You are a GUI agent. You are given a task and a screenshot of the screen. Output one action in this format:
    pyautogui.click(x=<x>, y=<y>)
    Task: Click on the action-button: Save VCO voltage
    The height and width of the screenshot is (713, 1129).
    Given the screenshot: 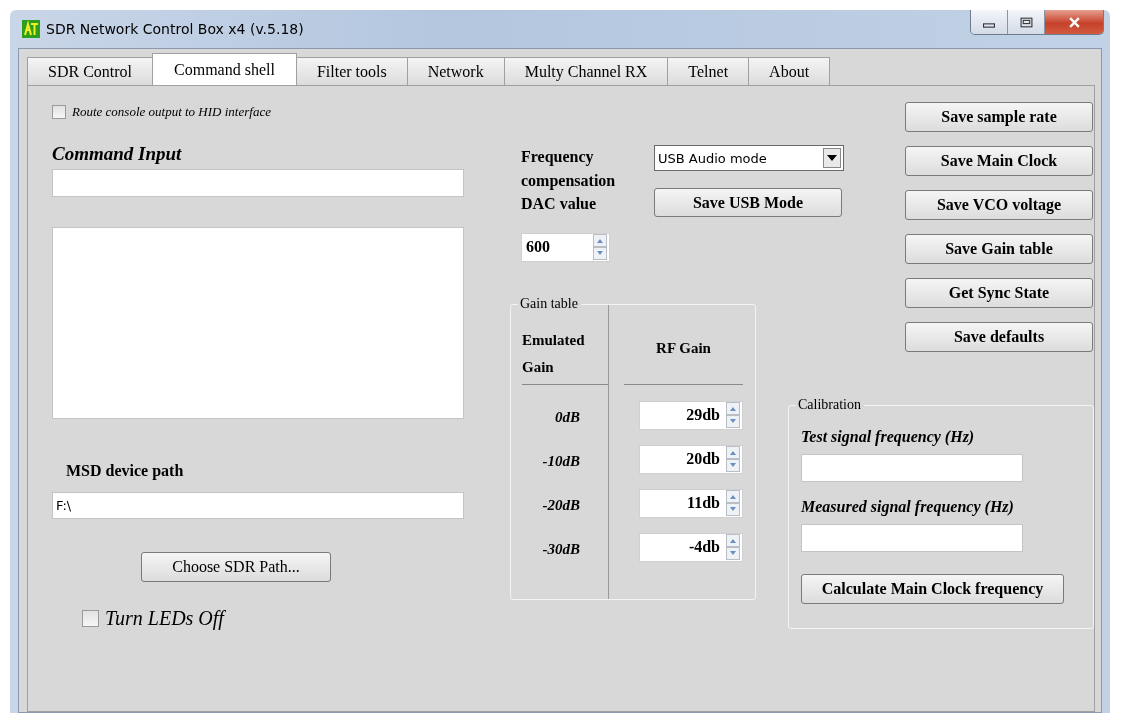 What is the action you would take?
    pyautogui.click(x=999, y=205)
    